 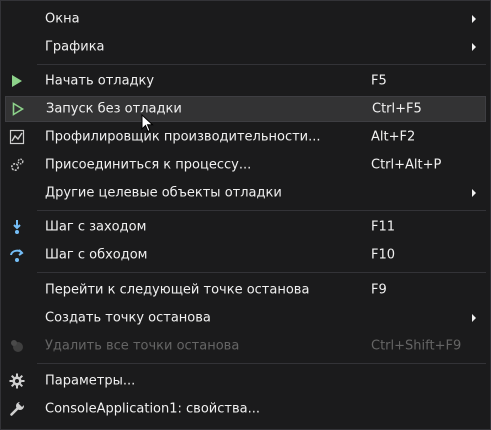 What do you see at coordinates (17, 346) in the screenshot?
I see `delete-breakpoints-icon` at bounding box center [17, 346].